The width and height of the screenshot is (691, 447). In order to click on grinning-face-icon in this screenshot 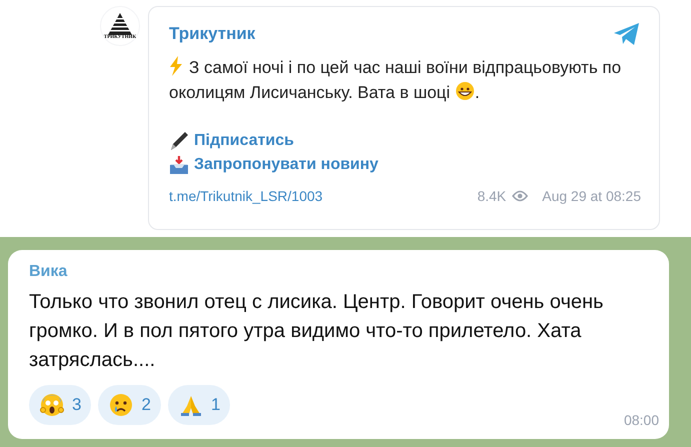, I will do `click(464, 90)`.